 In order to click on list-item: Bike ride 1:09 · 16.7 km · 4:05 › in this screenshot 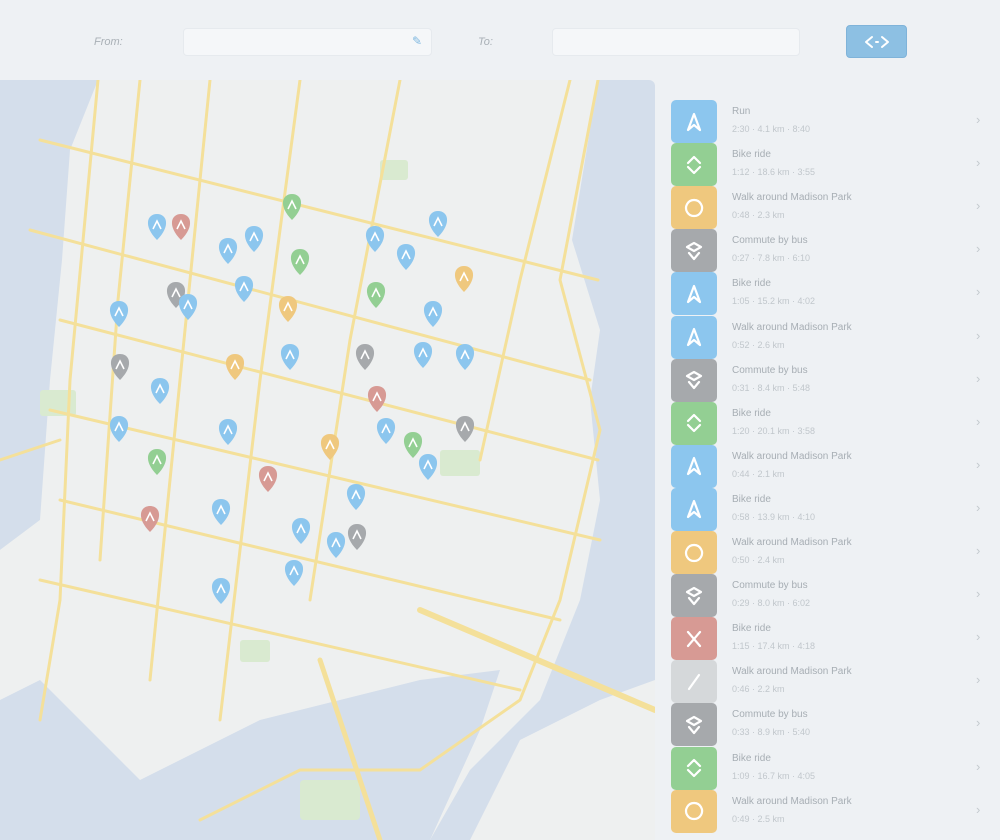, I will do `click(835, 768)`.